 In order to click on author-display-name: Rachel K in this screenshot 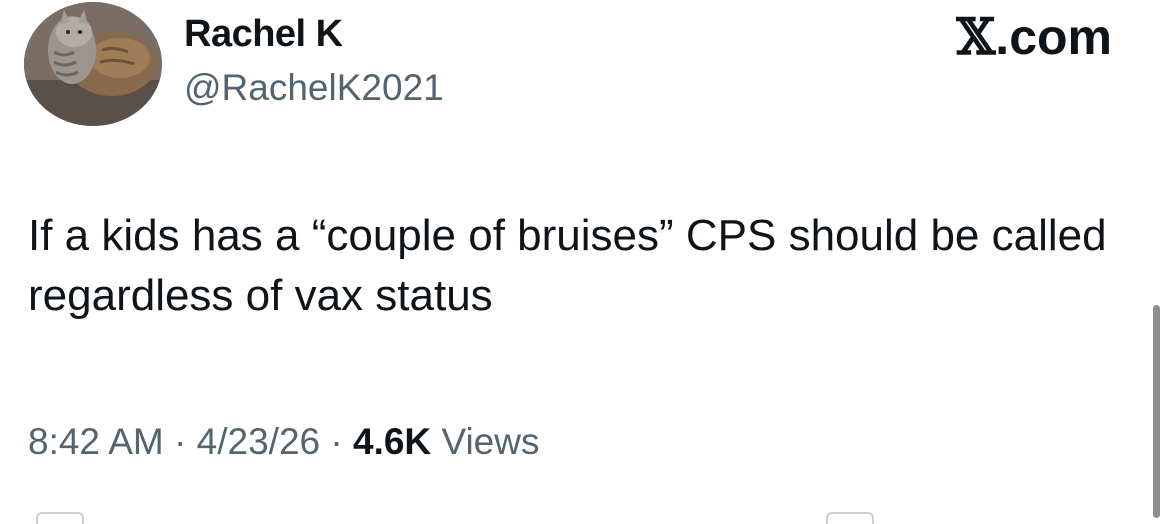, I will do `click(263, 34)`.